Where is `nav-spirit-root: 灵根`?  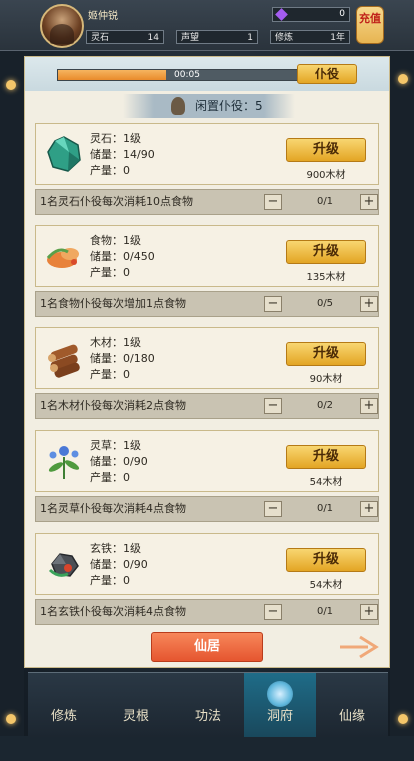
nav-spirit-root: 灵根 is located at coordinates (136, 705).